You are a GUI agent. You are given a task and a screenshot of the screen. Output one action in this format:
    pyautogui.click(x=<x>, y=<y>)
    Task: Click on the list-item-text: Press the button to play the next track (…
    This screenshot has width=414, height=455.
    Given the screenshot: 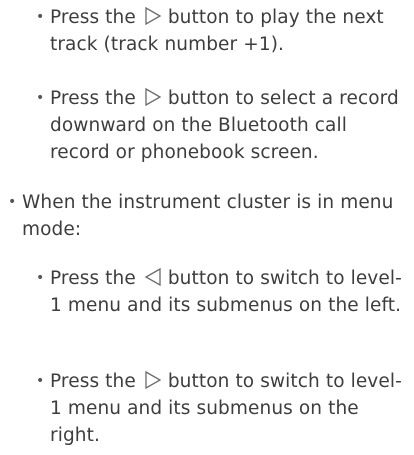 What is the action you would take?
    pyautogui.click(x=229, y=31)
    